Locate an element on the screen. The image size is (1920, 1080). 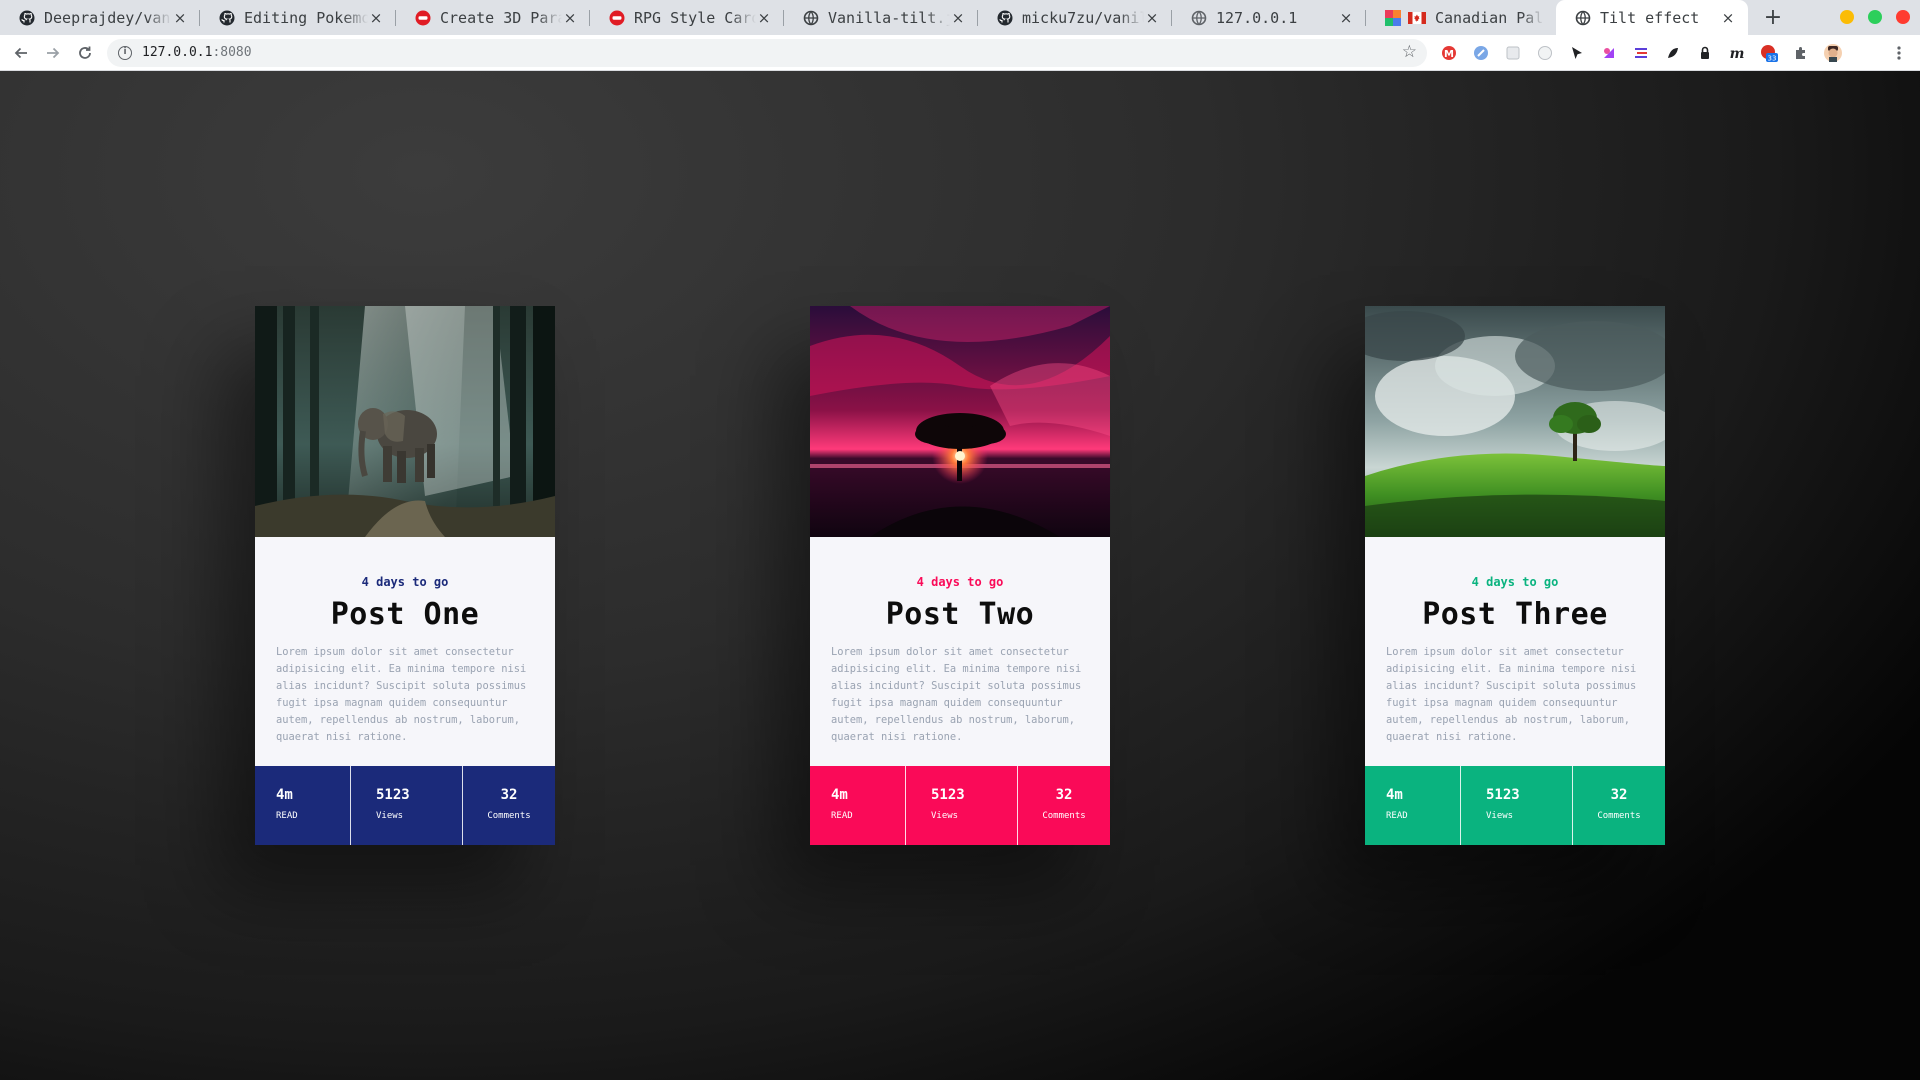
puzzle-icon is located at coordinates (1801, 53).